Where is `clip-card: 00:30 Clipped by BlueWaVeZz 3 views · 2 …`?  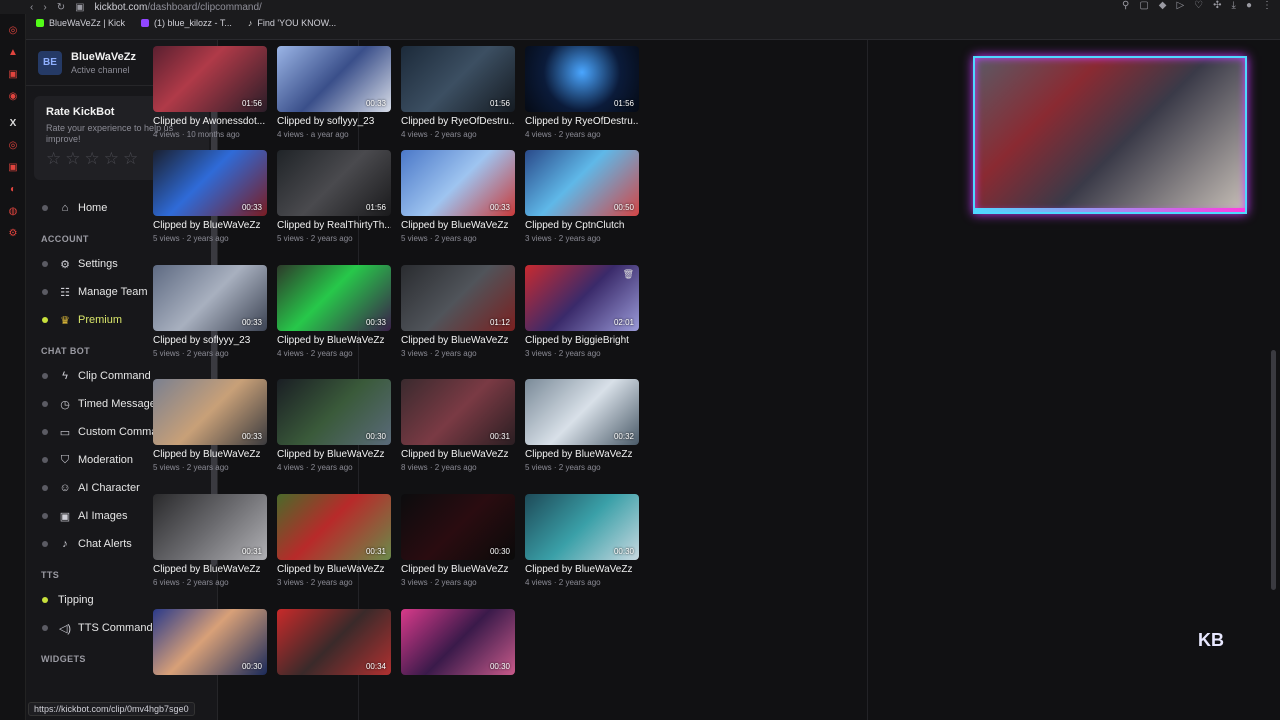
clip-card: 00:30 Clipped by BlueWaVeZz 3 views · 2 … is located at coordinates (458, 540).